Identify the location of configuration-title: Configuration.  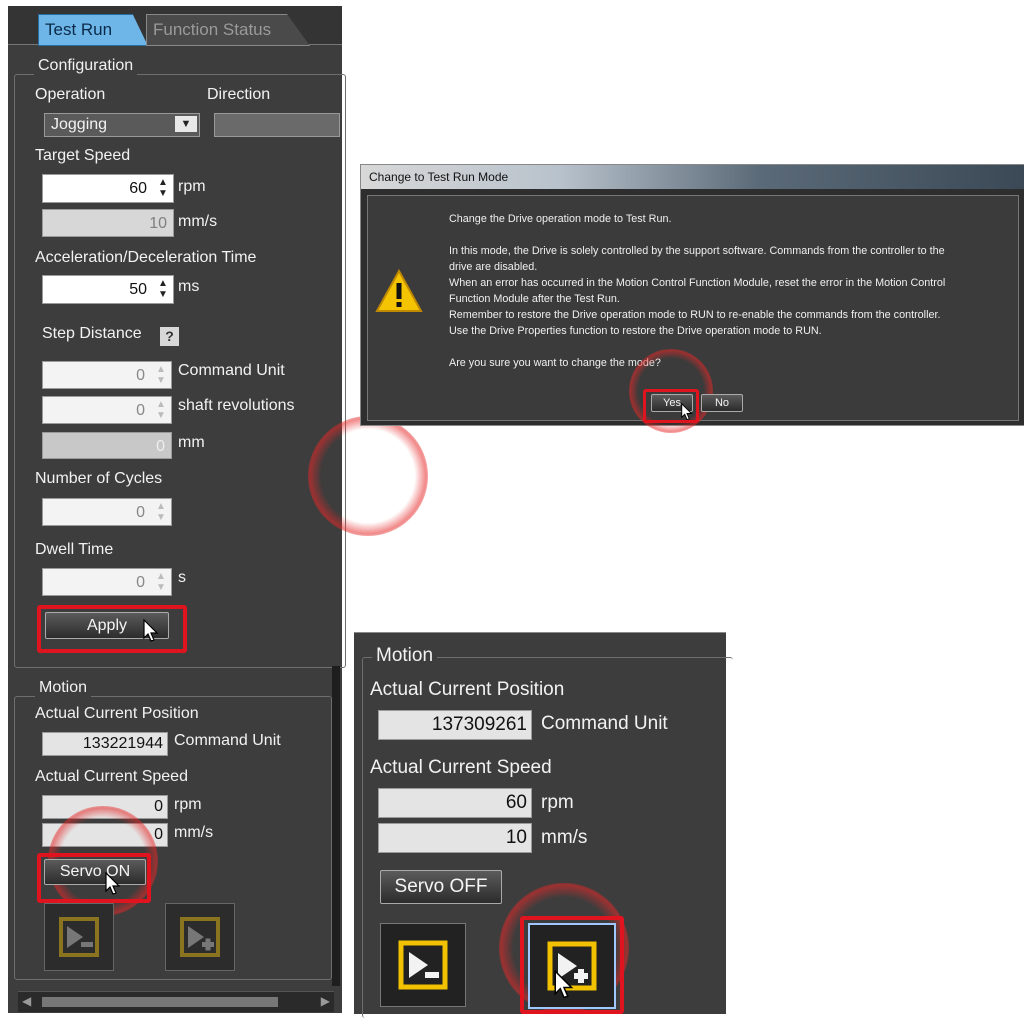
(86, 66).